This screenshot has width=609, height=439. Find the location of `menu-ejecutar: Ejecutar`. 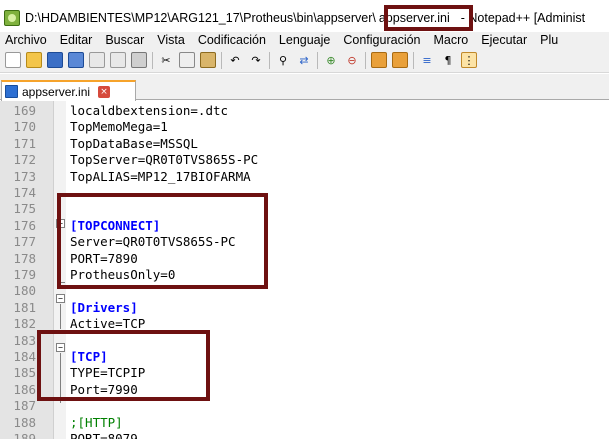

menu-ejecutar: Ejecutar is located at coordinates (504, 40).